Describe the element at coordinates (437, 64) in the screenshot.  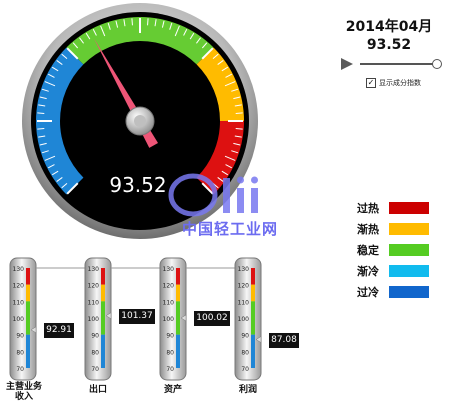
I see `timeline-slider-thumb` at that location.